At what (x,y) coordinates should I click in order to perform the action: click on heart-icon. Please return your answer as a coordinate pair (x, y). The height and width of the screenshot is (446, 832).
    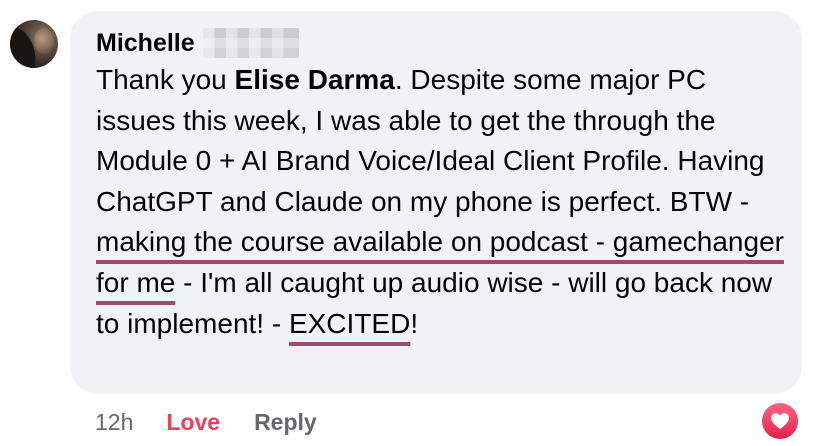
    Looking at the image, I should click on (780, 421).